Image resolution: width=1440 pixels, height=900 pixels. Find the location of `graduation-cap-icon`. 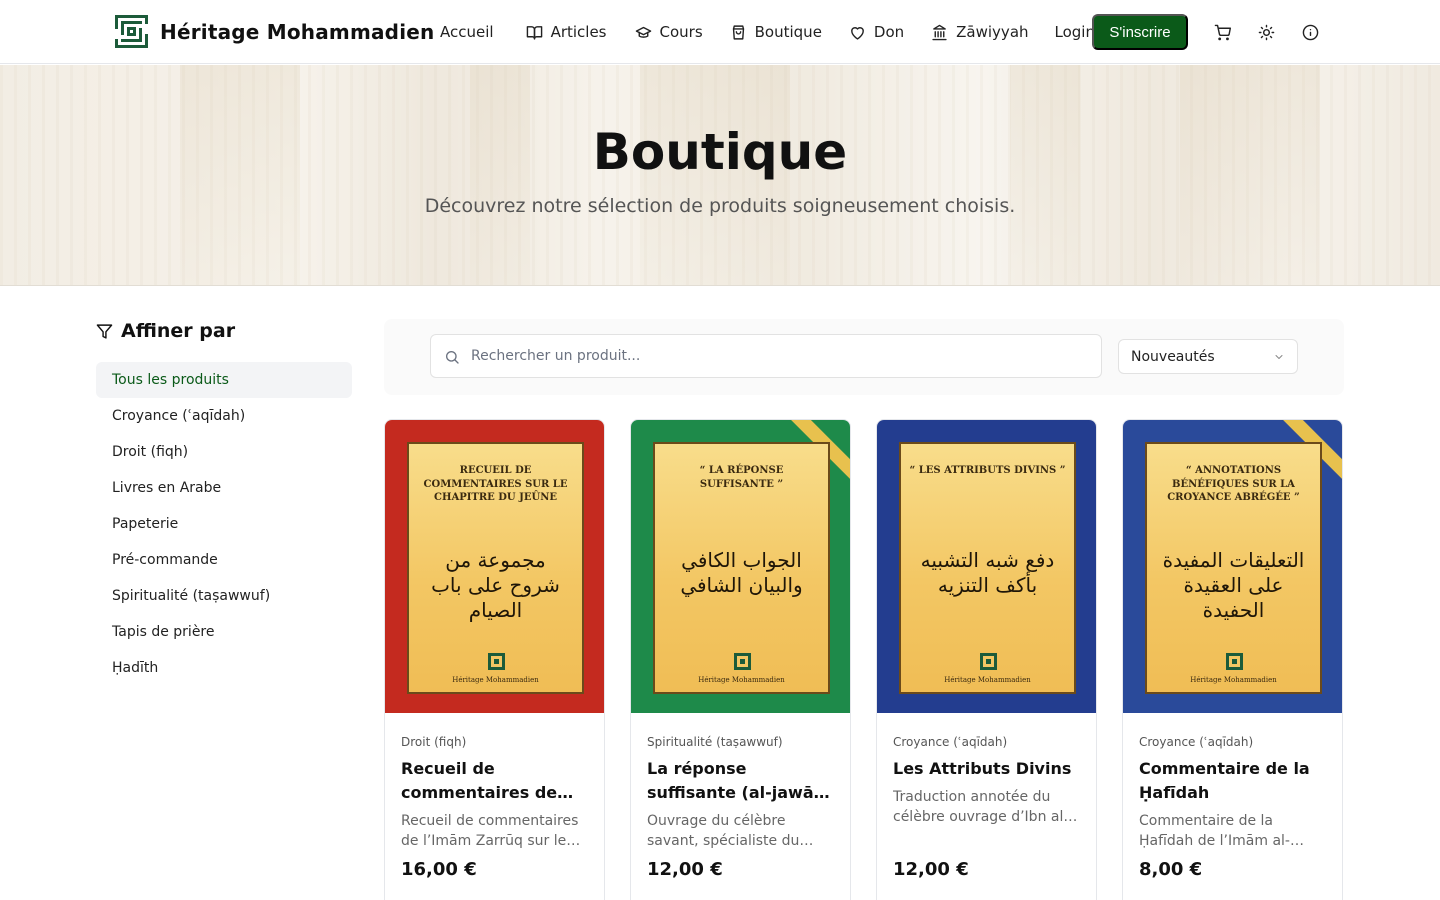

graduation-cap-icon is located at coordinates (643, 32).